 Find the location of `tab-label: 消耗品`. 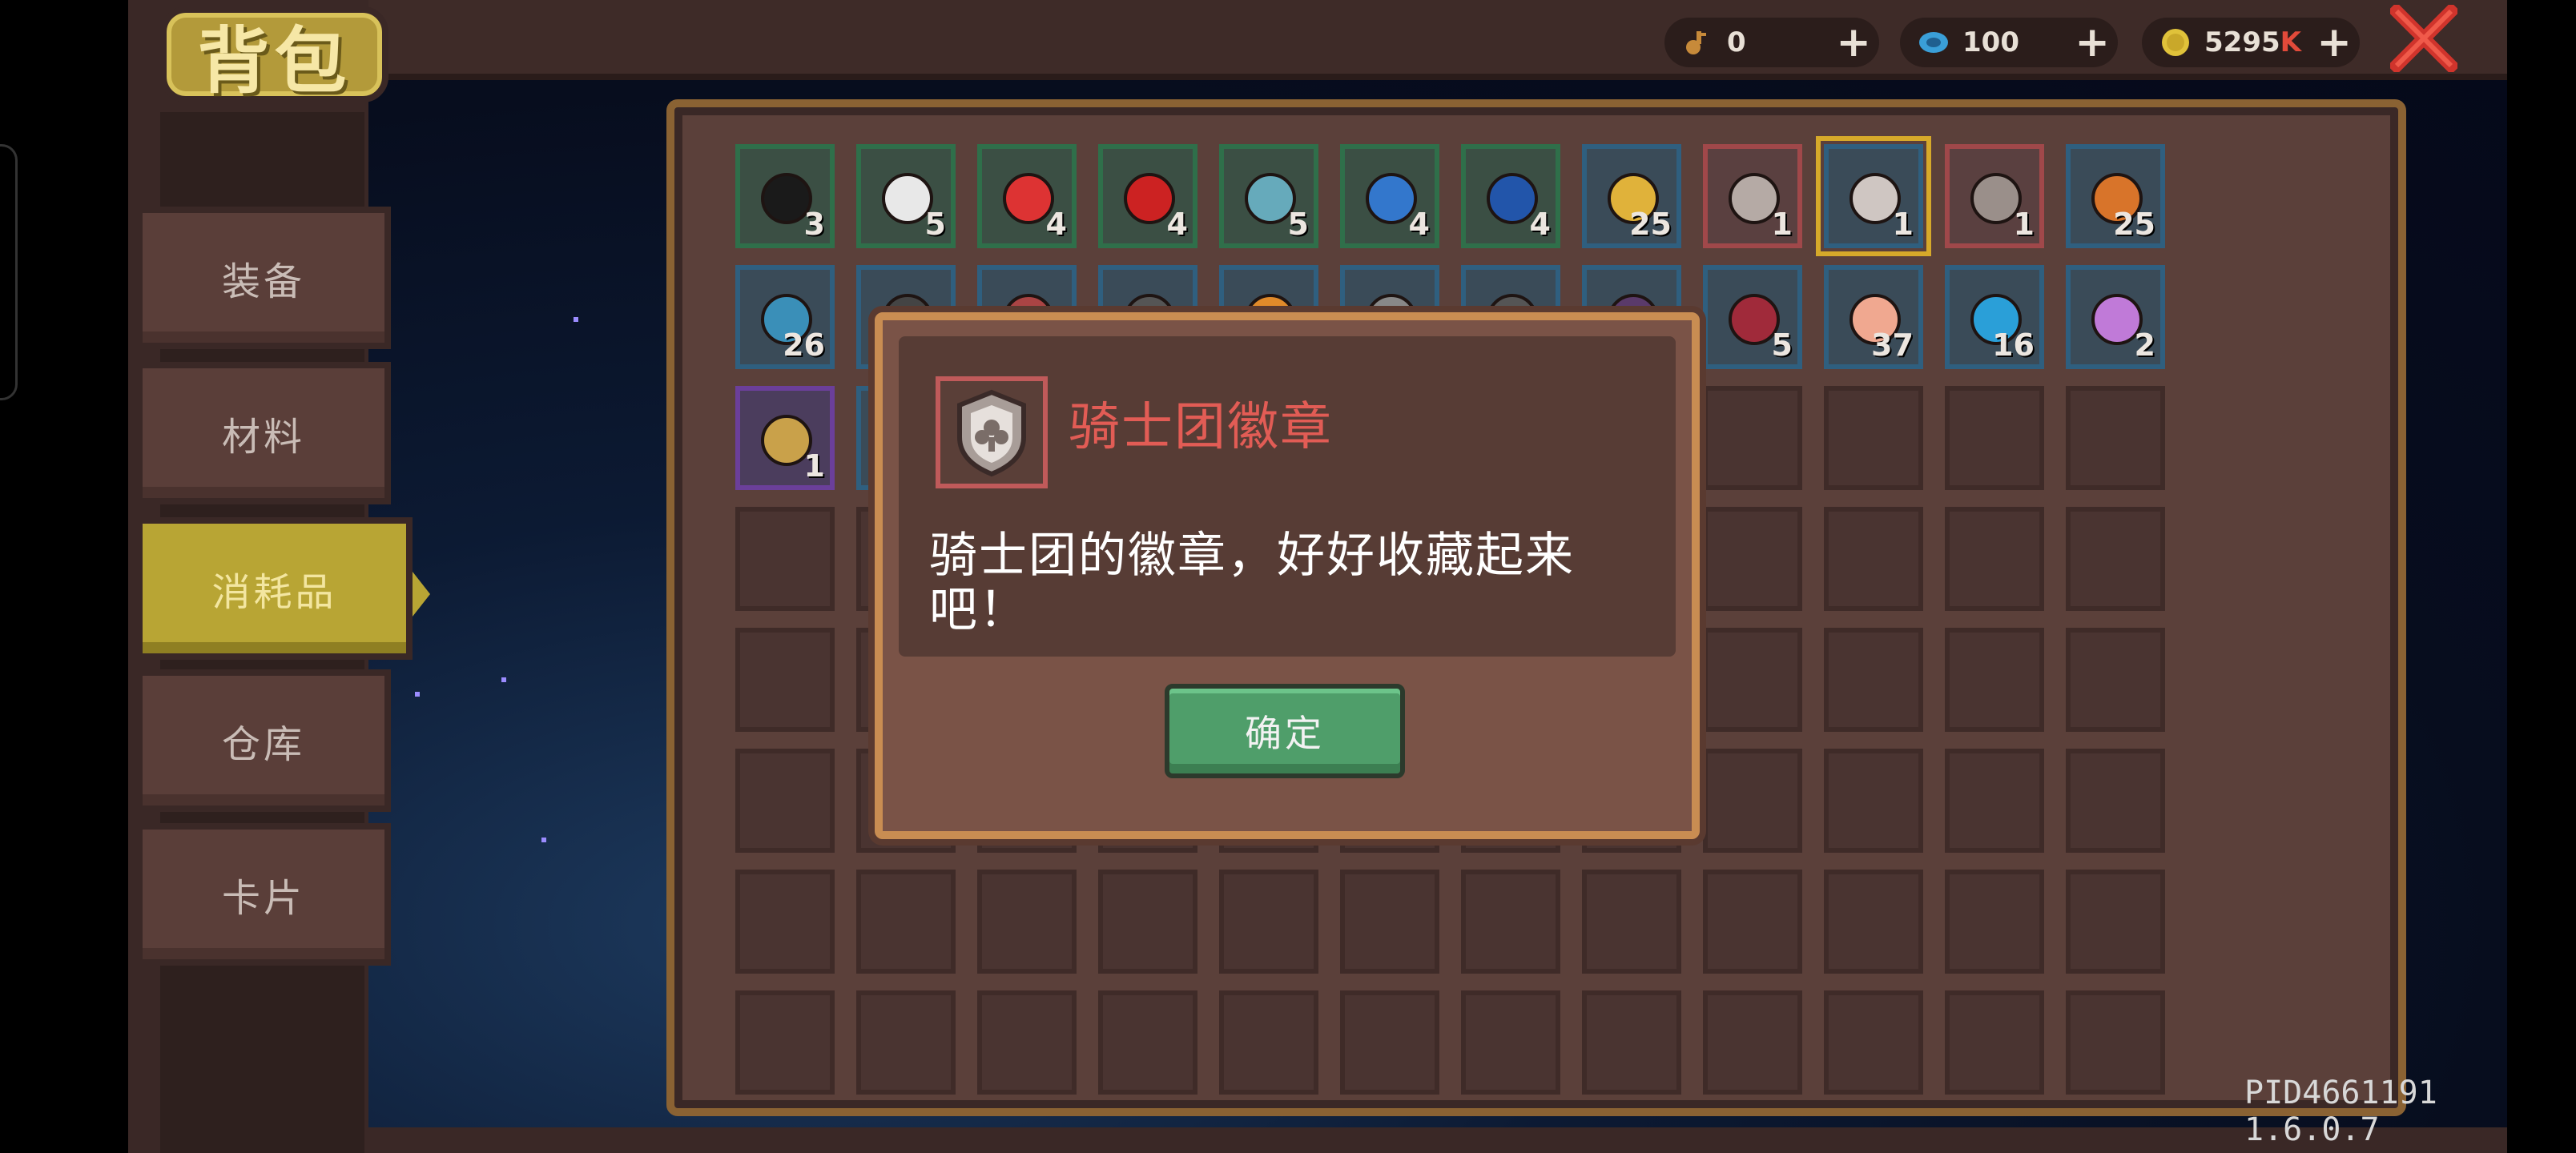

tab-label: 消耗品 is located at coordinates (274, 593).